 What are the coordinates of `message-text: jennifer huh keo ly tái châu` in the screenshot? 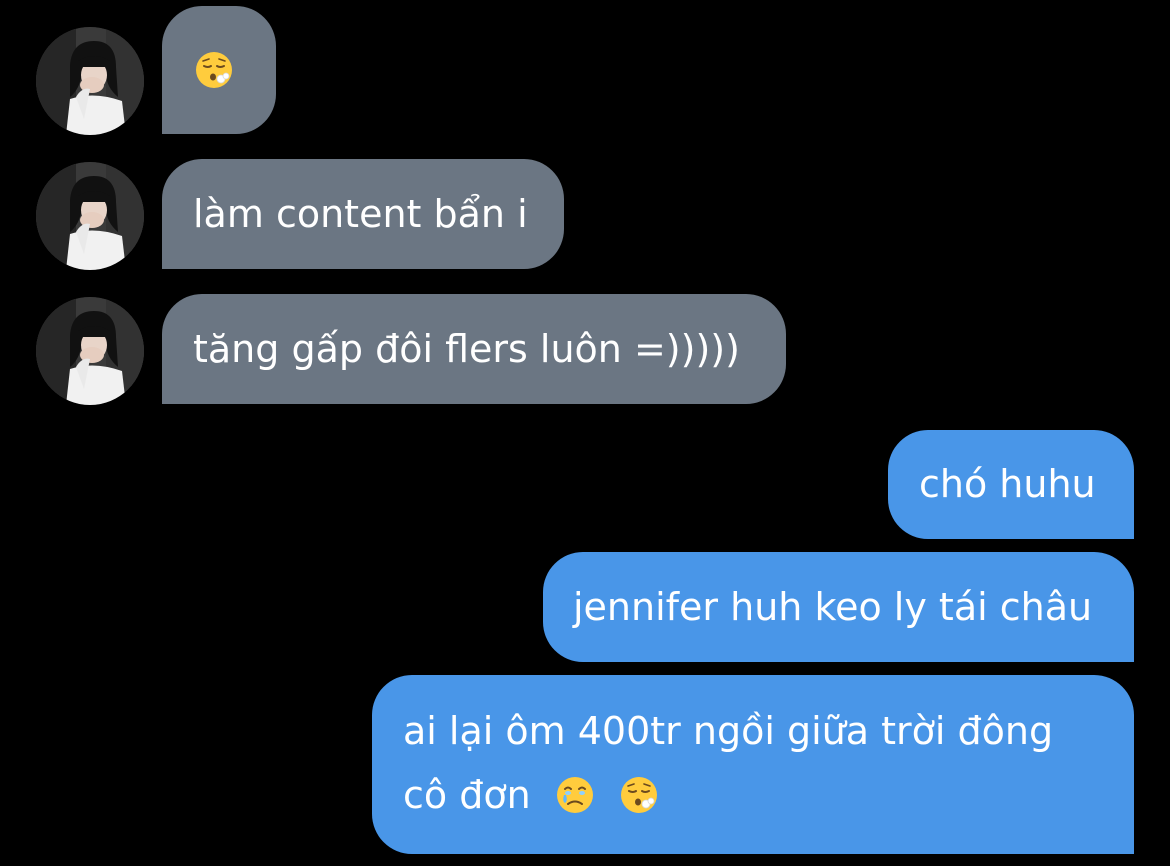 It's located at (833, 607).